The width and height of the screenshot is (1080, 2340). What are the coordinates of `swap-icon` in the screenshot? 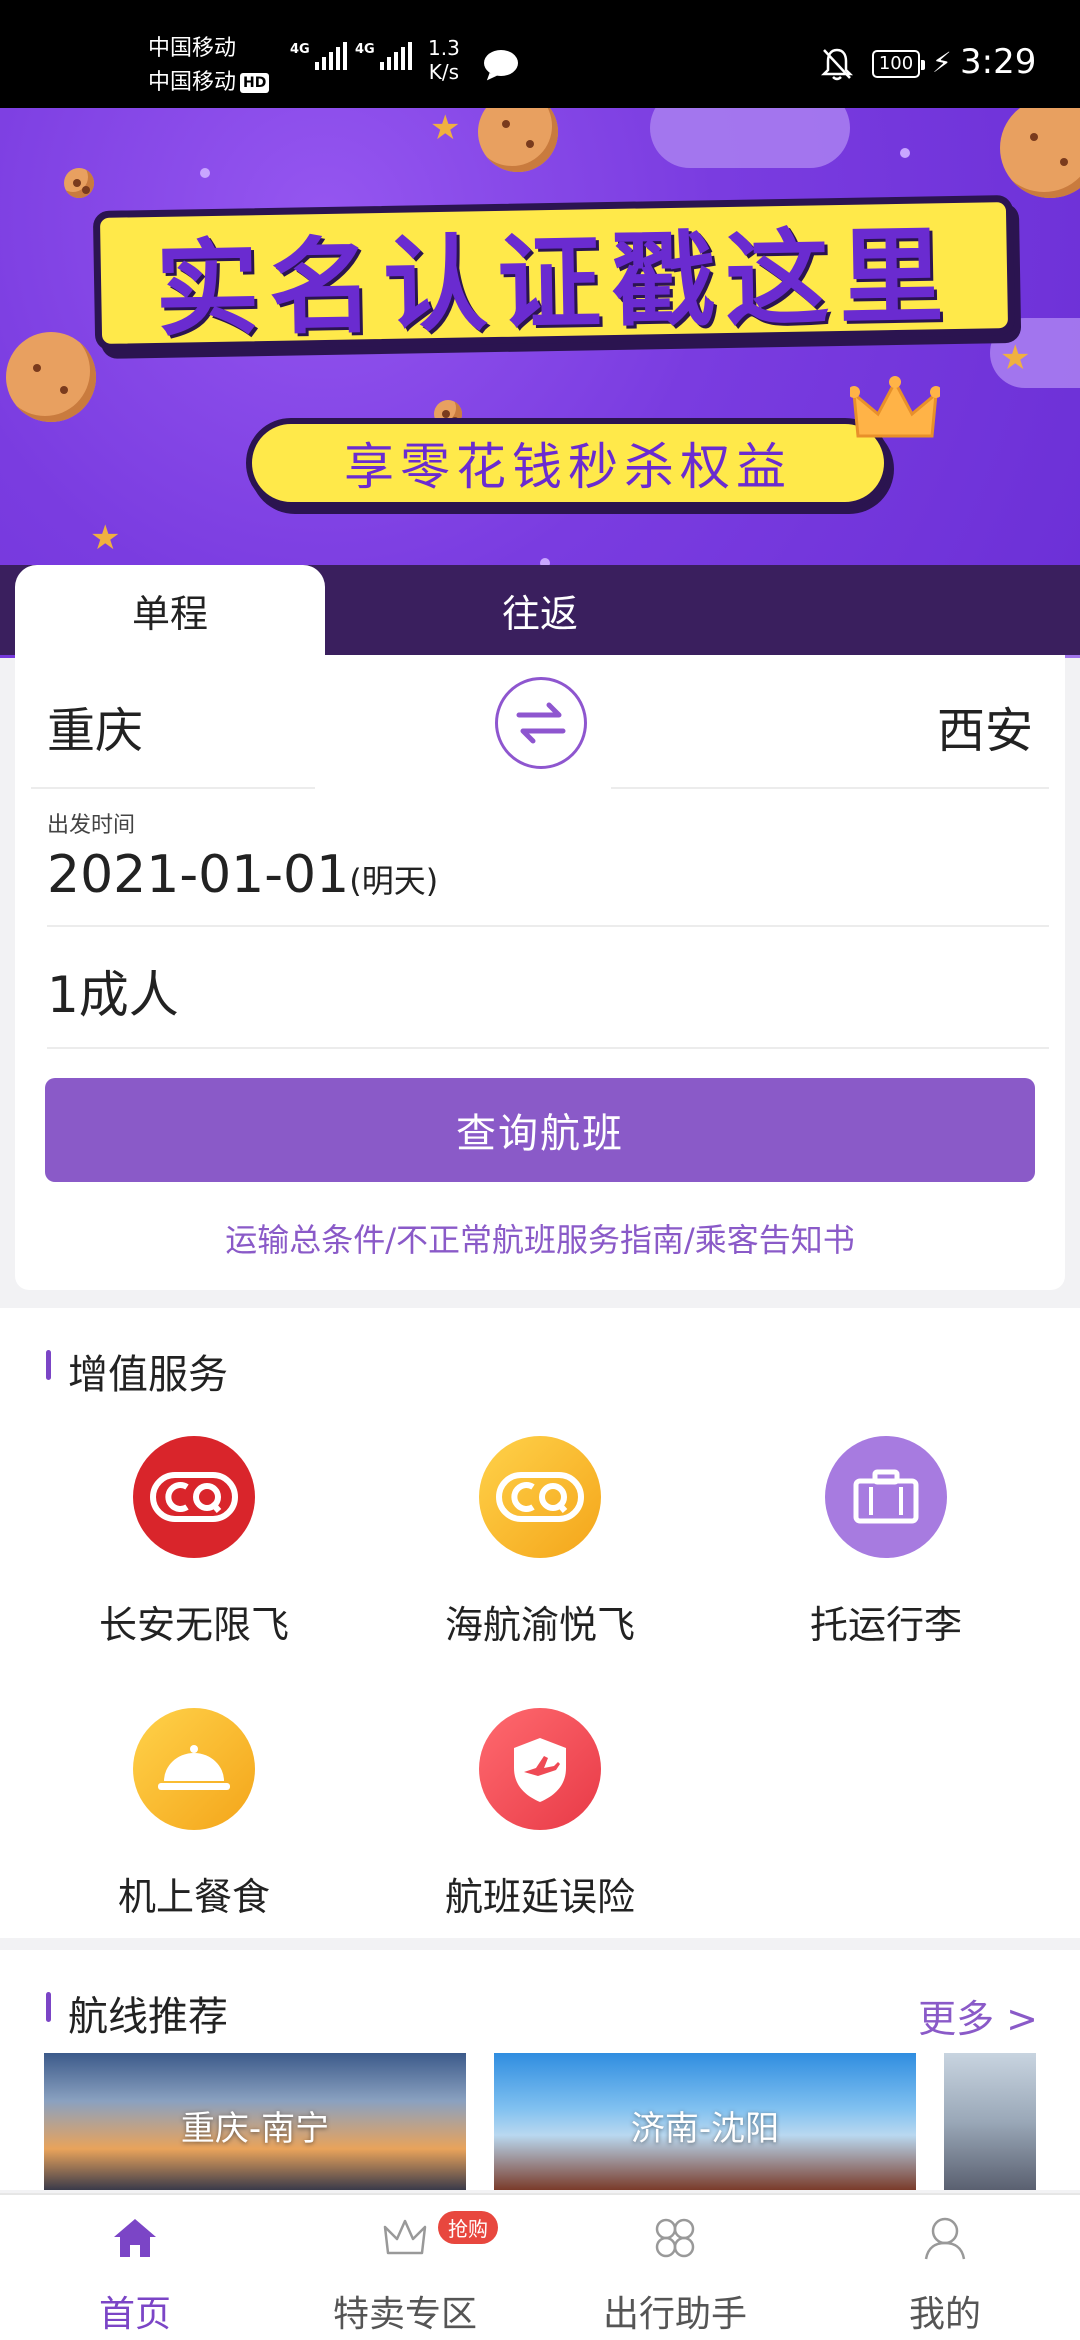 It's located at (541, 723).